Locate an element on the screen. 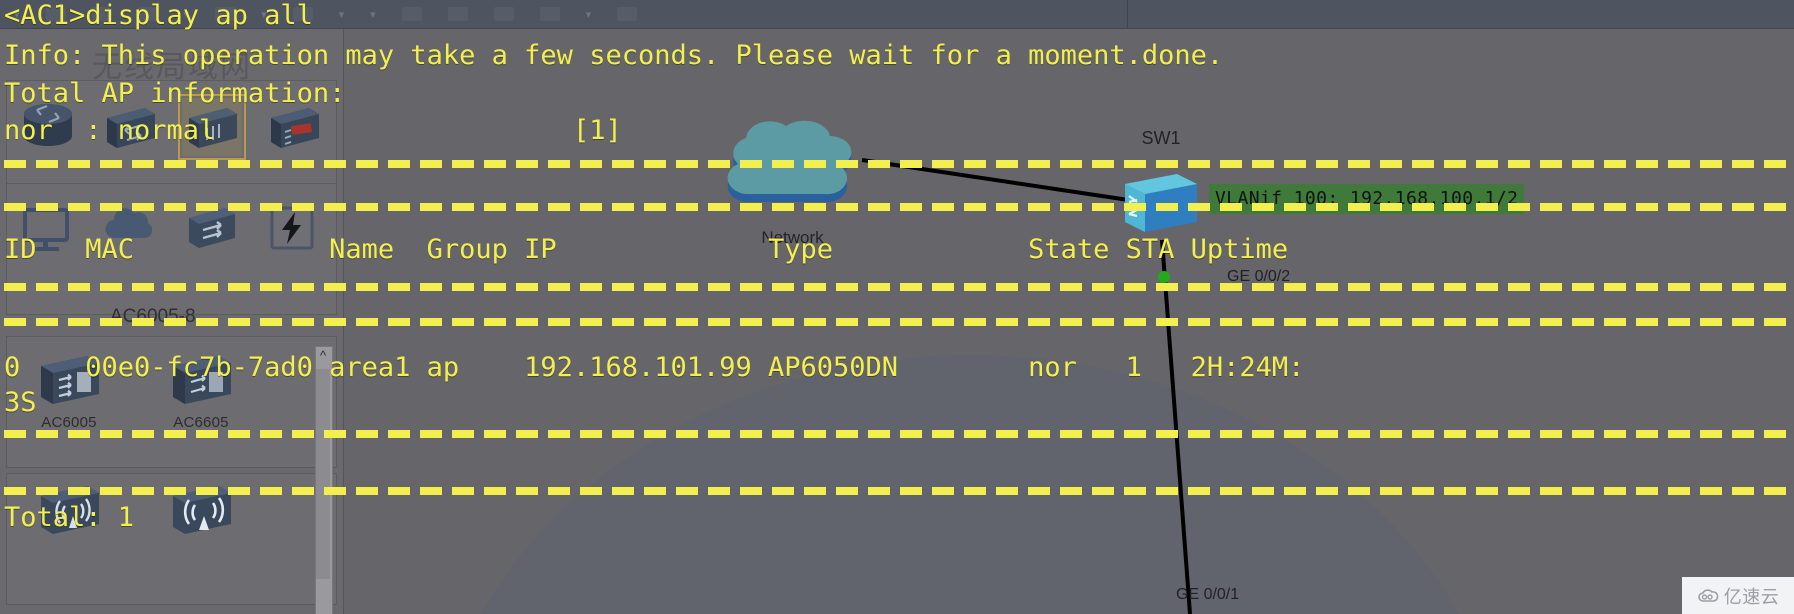 Image resolution: width=1794 pixels, height=614 pixels. cloud-icon is located at coordinates (1708, 595).